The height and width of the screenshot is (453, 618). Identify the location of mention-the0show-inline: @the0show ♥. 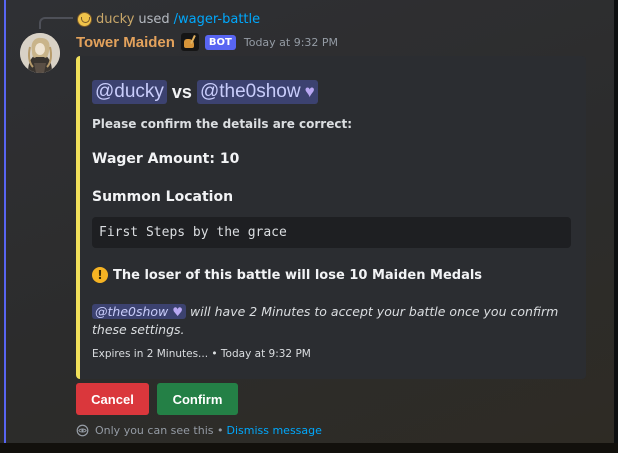
(139, 311).